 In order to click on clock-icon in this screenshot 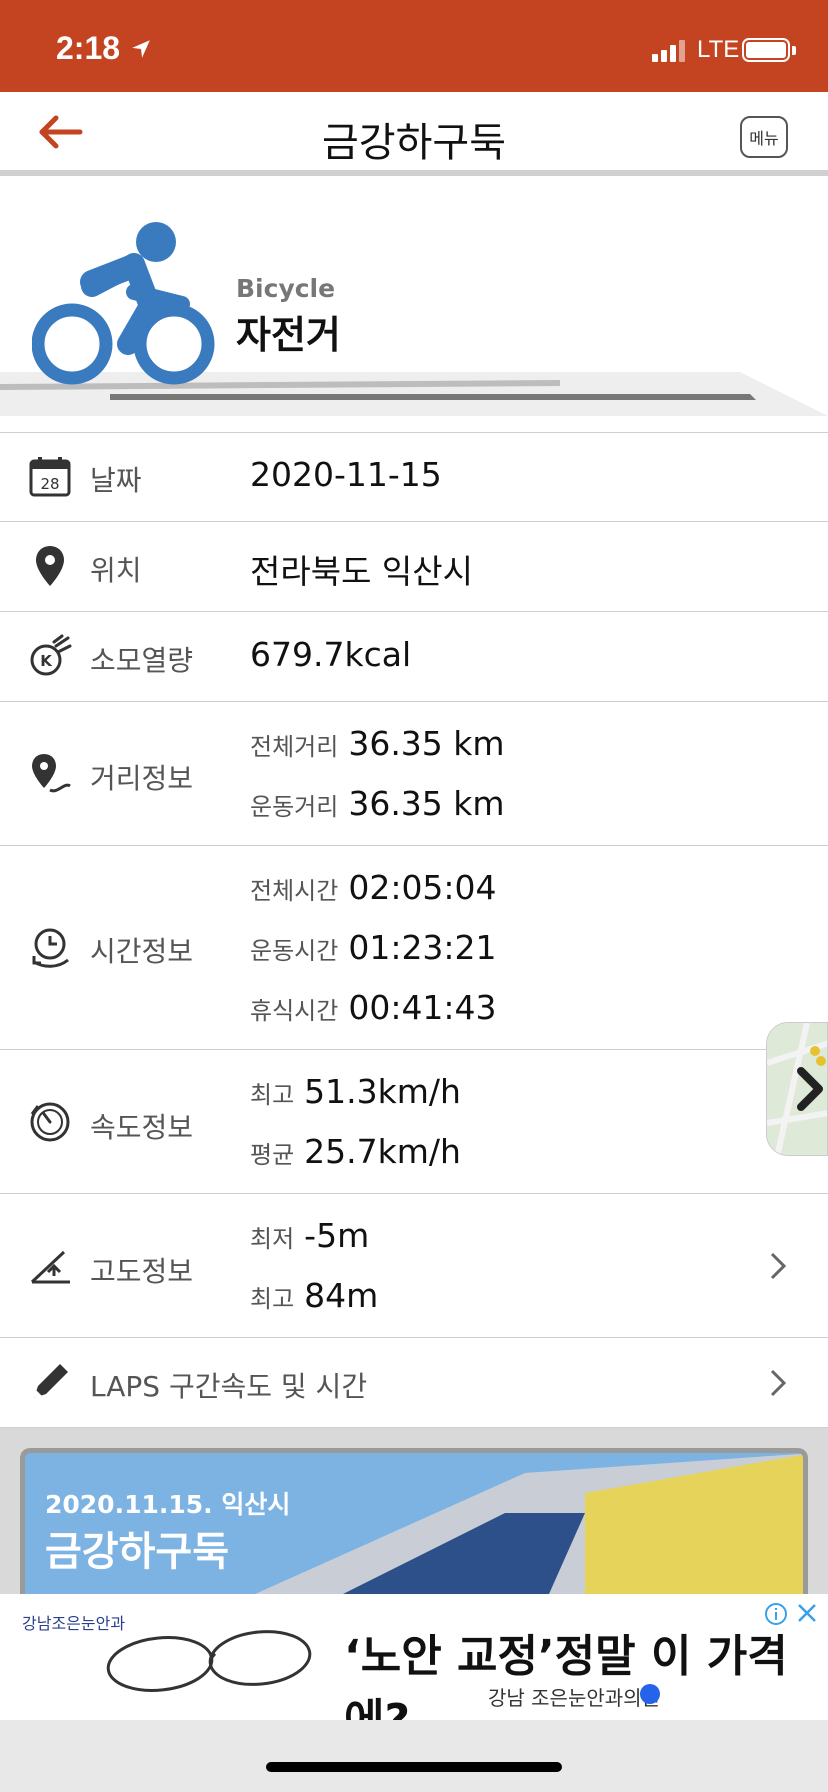, I will do `click(50, 948)`.